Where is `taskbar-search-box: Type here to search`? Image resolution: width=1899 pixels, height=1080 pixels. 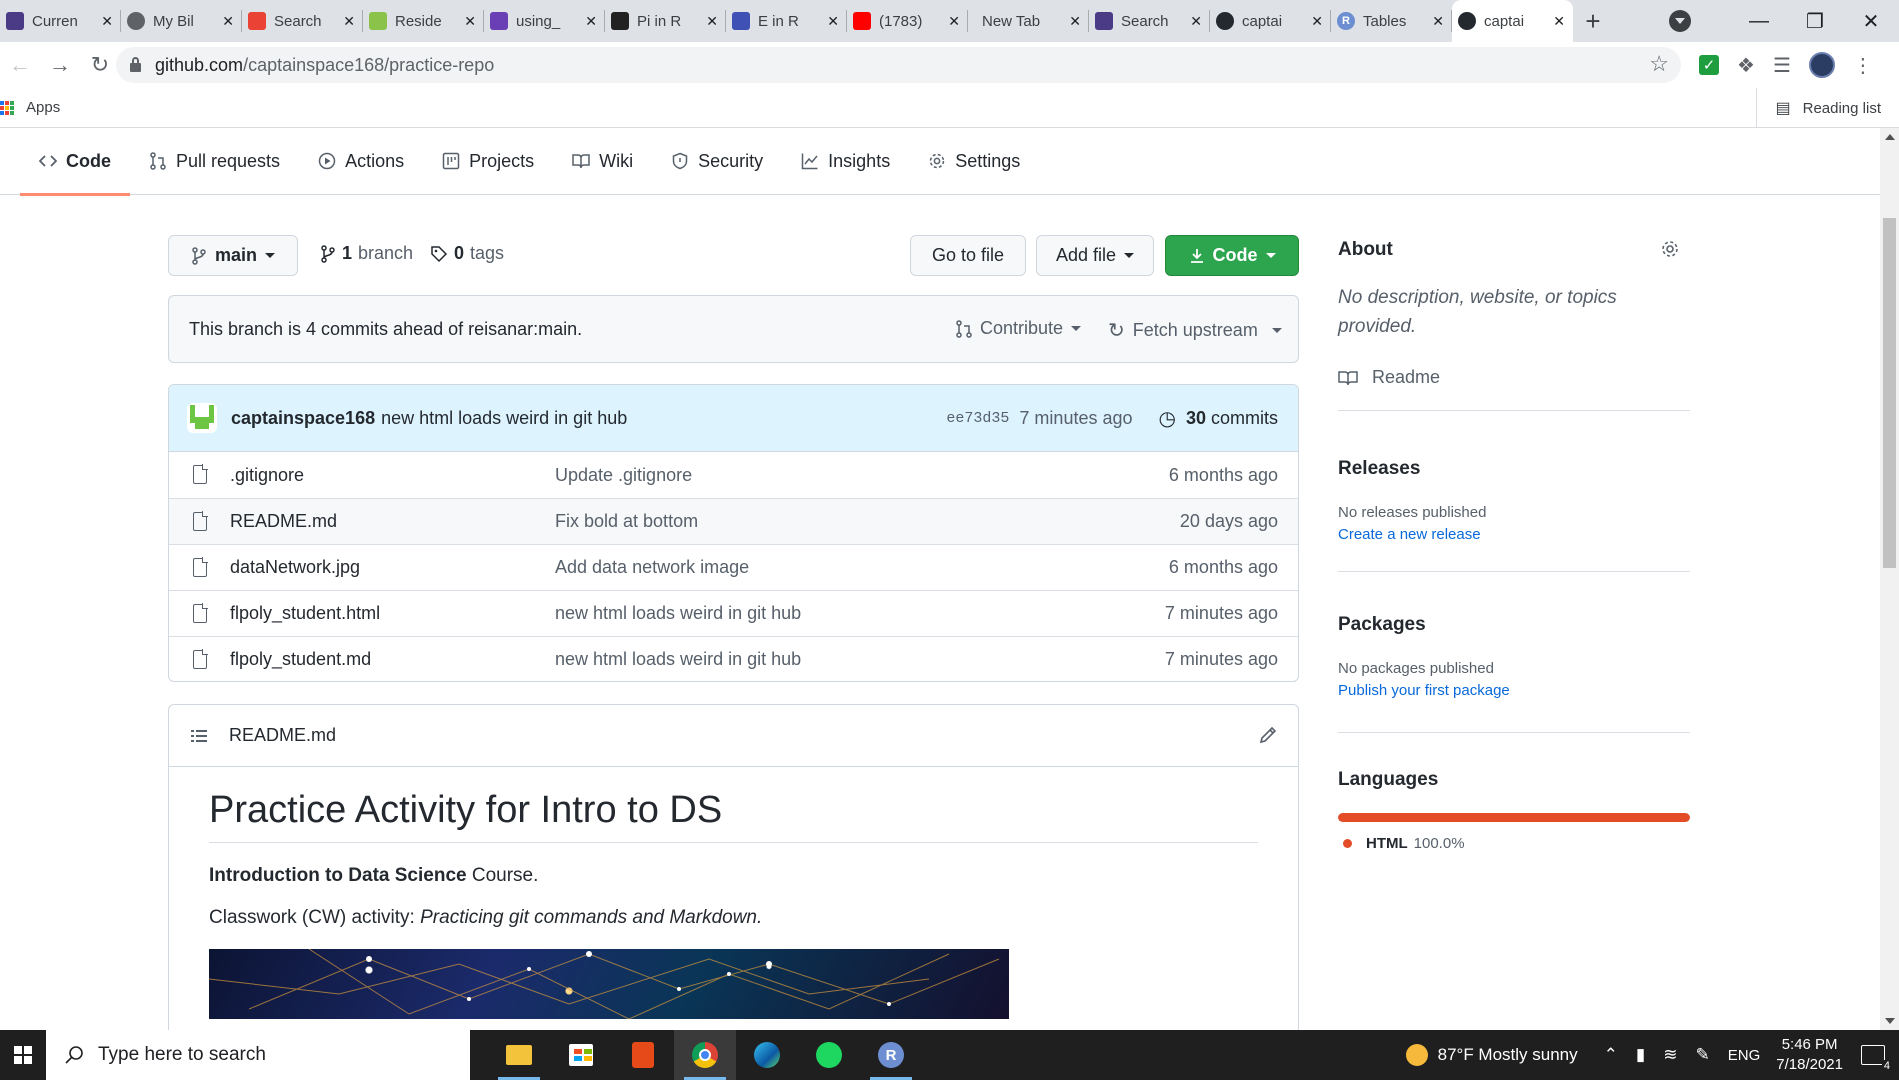
taskbar-search-box: Type here to search is located at coordinates (258, 1055).